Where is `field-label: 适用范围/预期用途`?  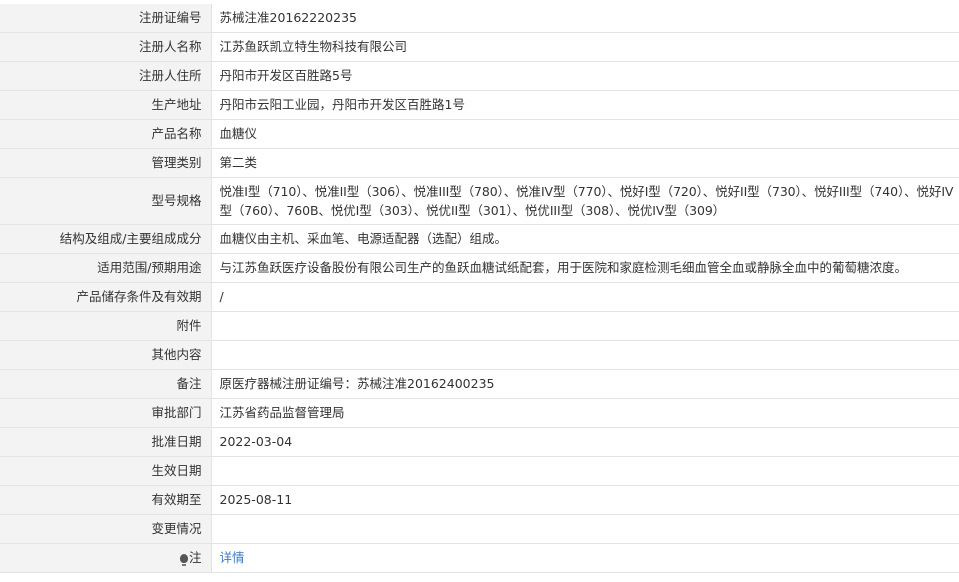
field-label: 适用范围/预期用途 is located at coordinates (106, 268).